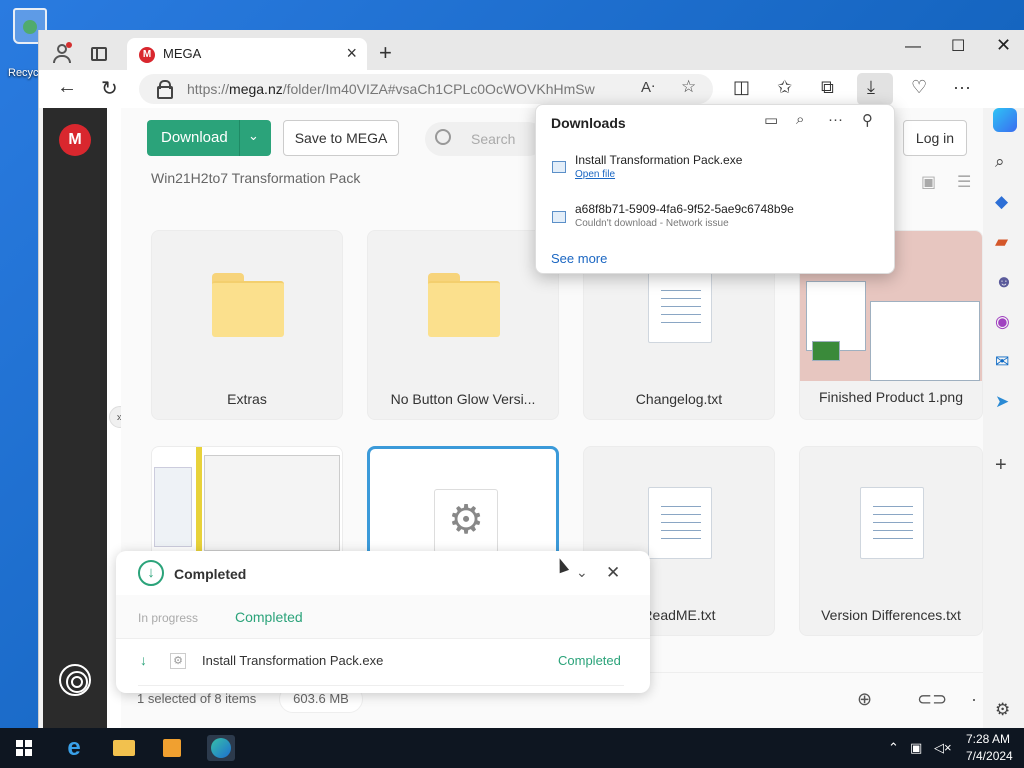 The height and width of the screenshot is (768, 1024). I want to click on file-tile: Extras, so click(247, 325).